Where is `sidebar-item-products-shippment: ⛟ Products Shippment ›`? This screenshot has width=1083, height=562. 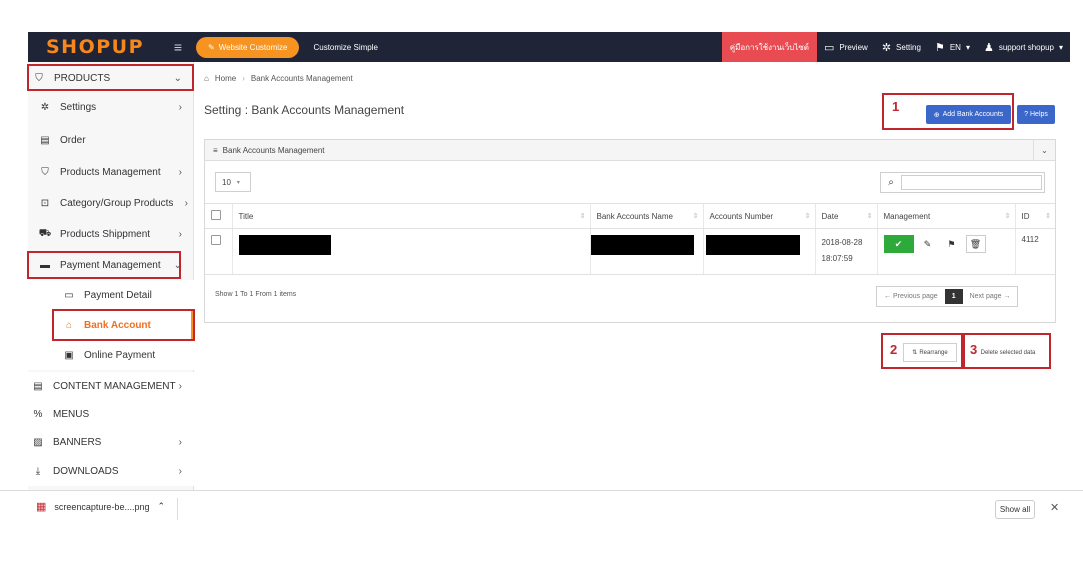 sidebar-item-products-shippment: ⛟ Products Shippment › is located at coordinates (111, 234).